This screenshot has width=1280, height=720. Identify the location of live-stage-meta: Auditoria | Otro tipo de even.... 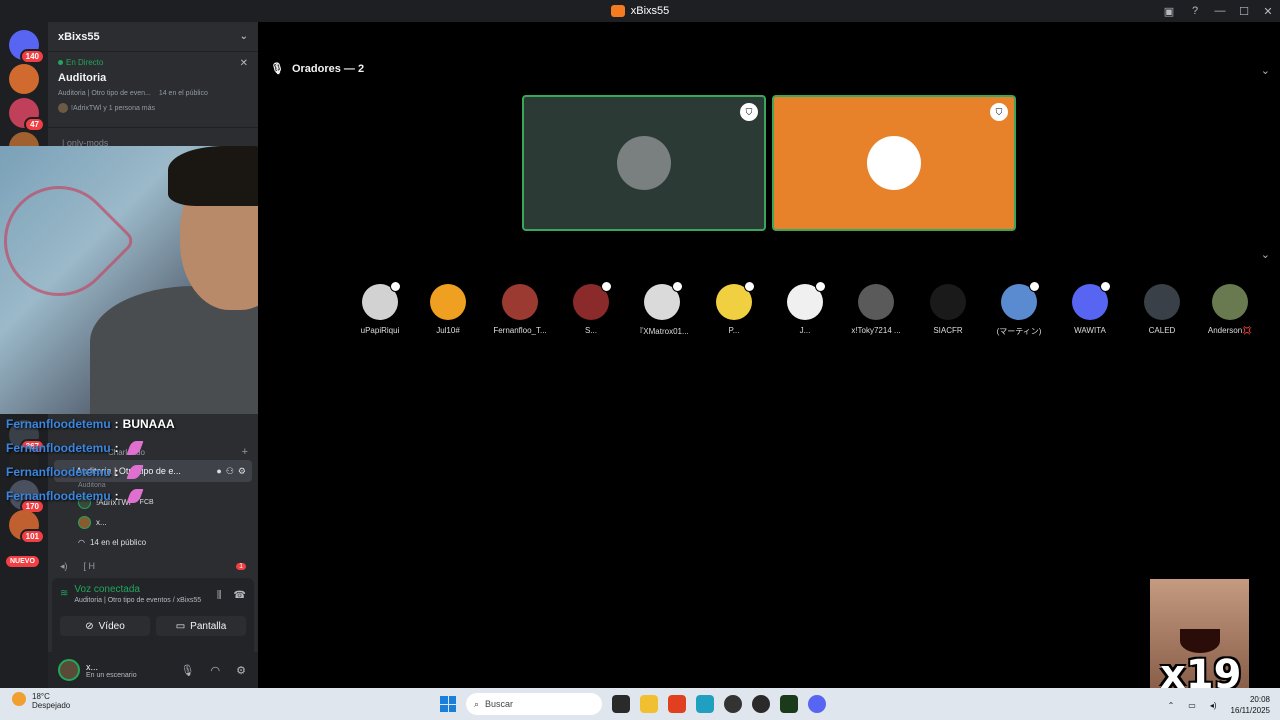
(104, 93).